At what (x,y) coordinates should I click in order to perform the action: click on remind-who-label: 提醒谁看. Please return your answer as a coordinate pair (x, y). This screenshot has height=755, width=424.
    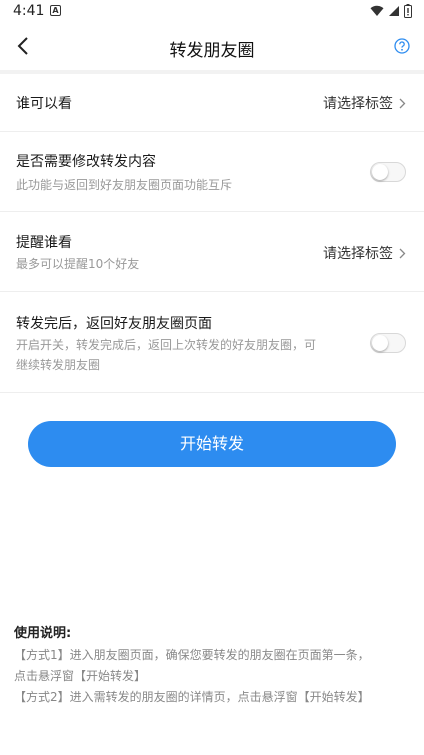
    Looking at the image, I should click on (44, 243).